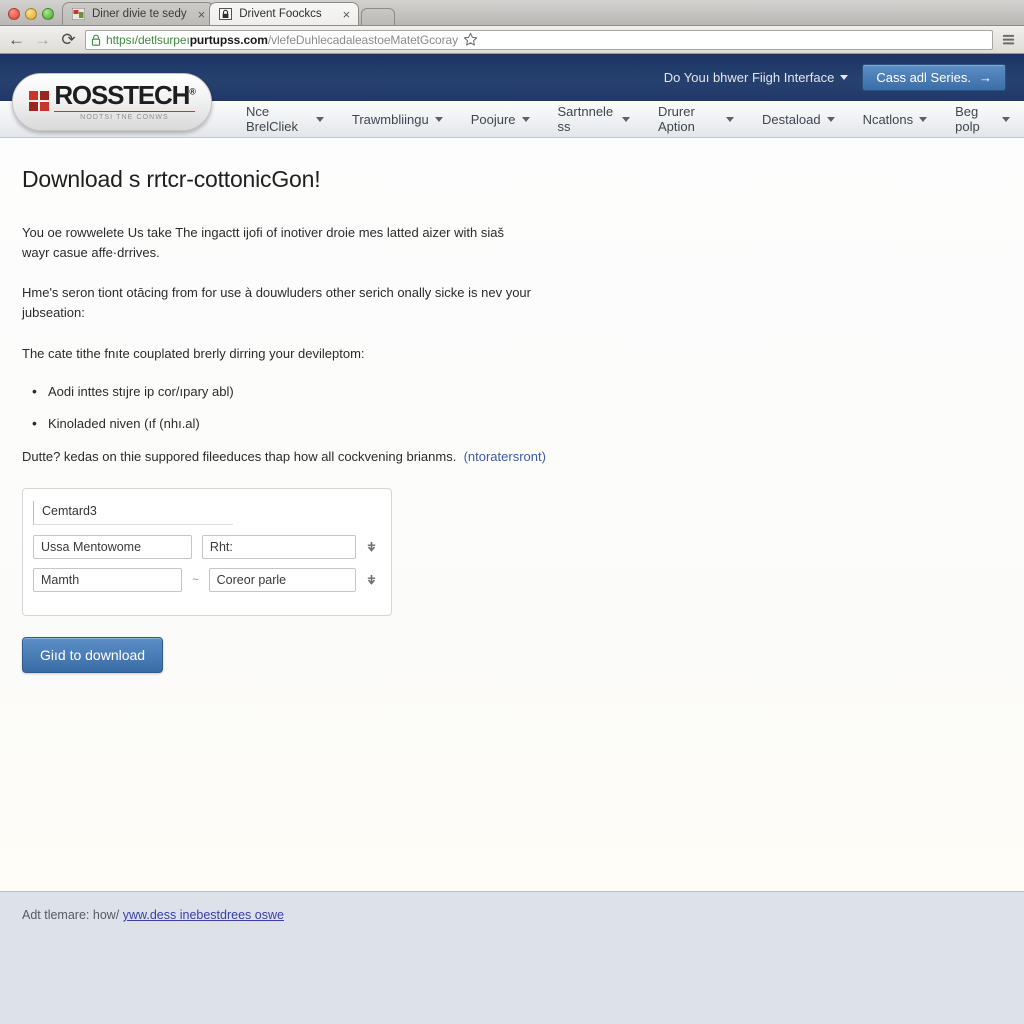 The image size is (1024, 1024). I want to click on form-row-2: Mamth ~ Coreor parle, so click(205, 579).